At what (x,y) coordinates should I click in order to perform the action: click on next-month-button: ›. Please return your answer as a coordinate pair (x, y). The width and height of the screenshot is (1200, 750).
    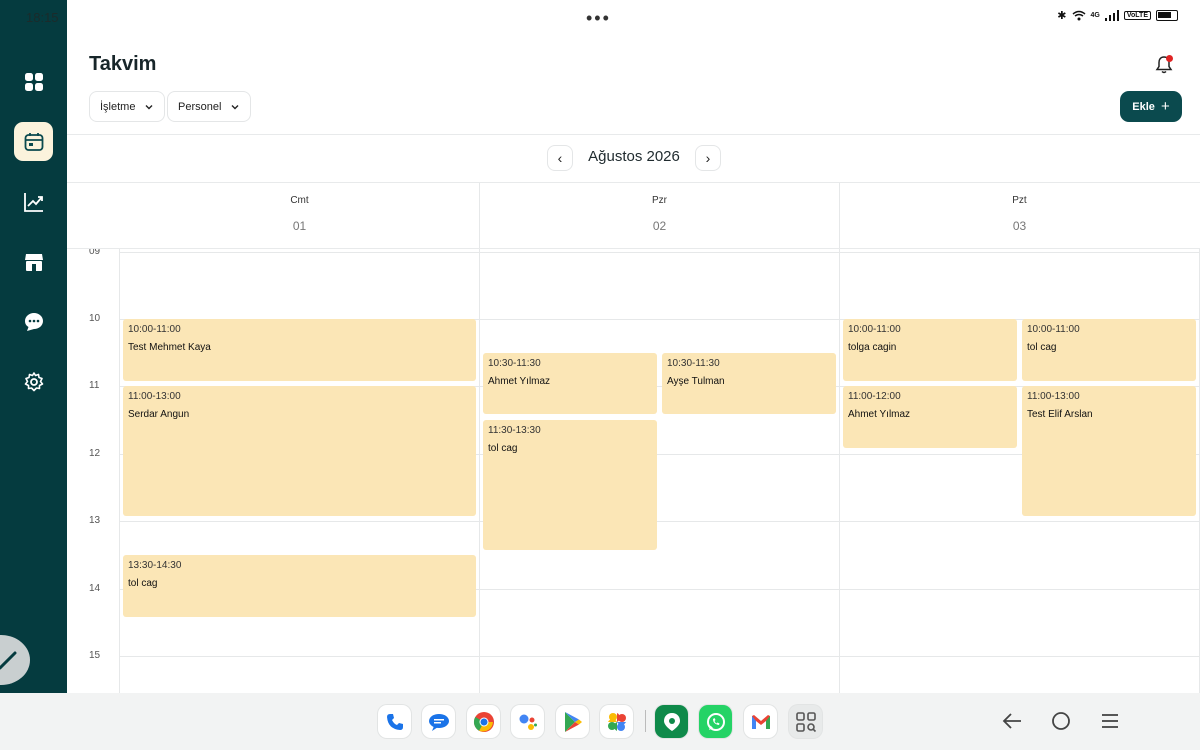
    Looking at the image, I should click on (708, 158).